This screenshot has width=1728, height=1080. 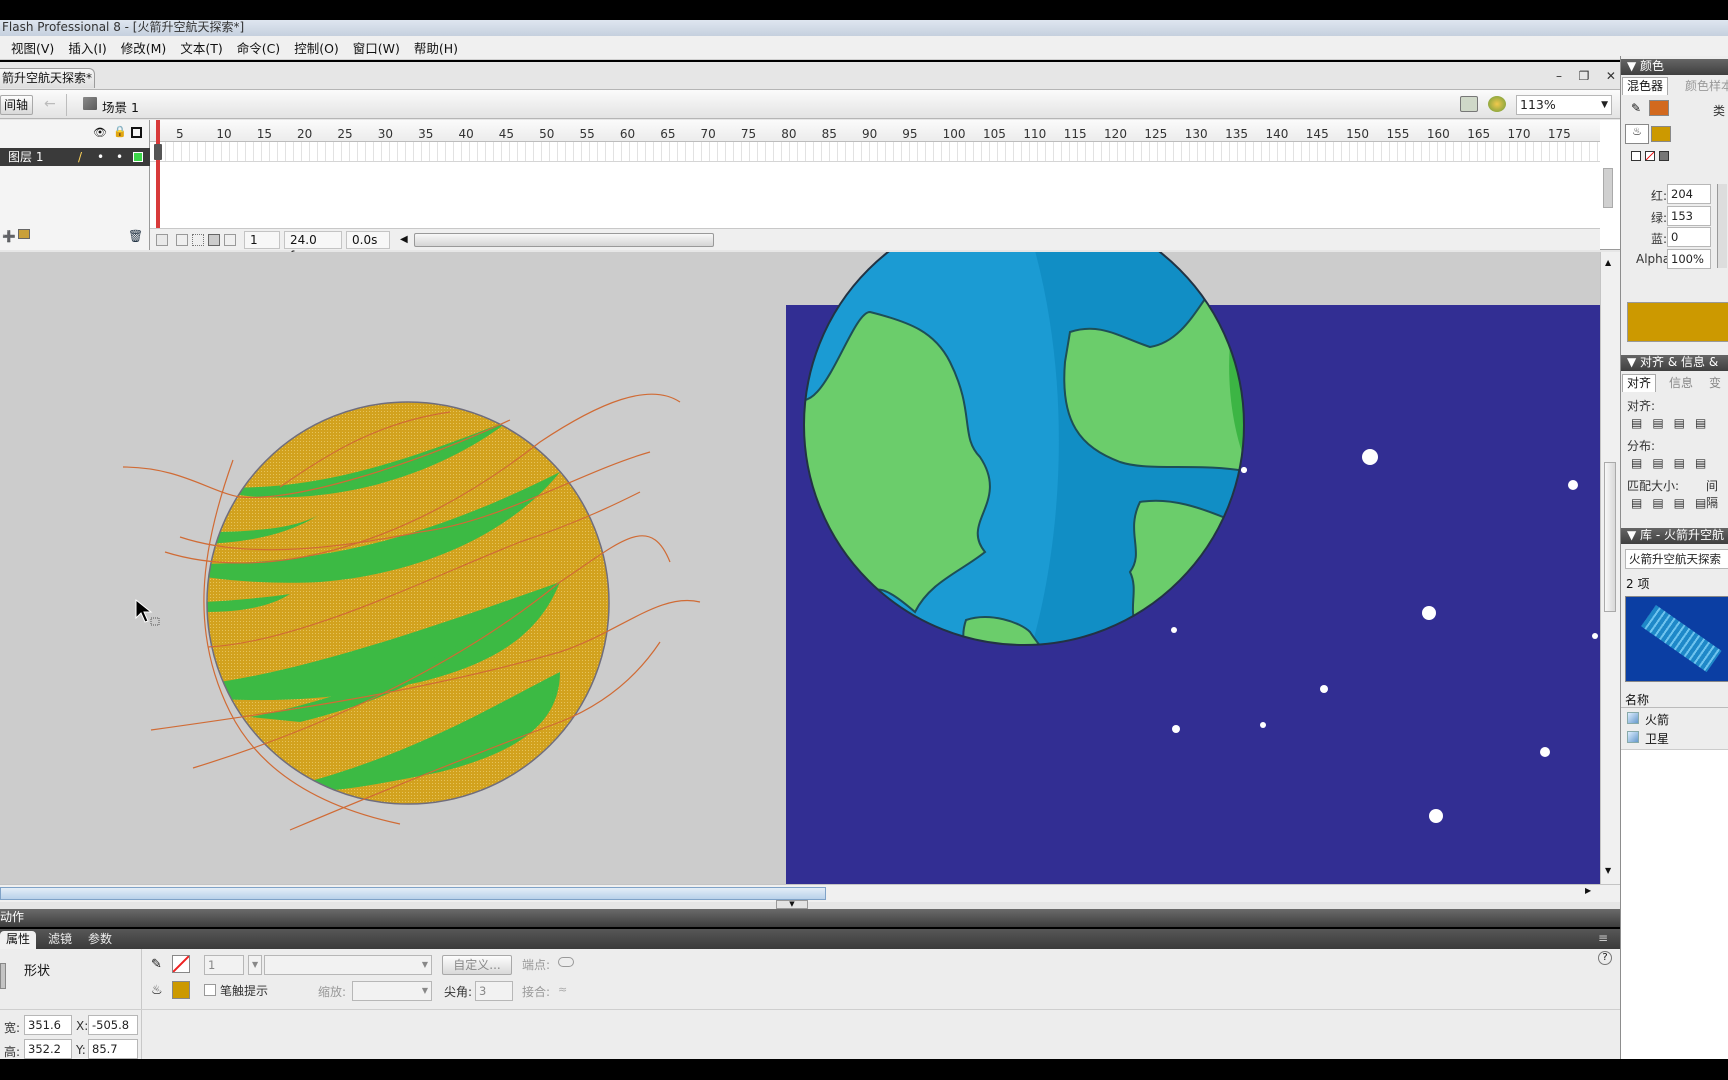 I want to click on library-name-column: 名称, so click(x=1637, y=699).